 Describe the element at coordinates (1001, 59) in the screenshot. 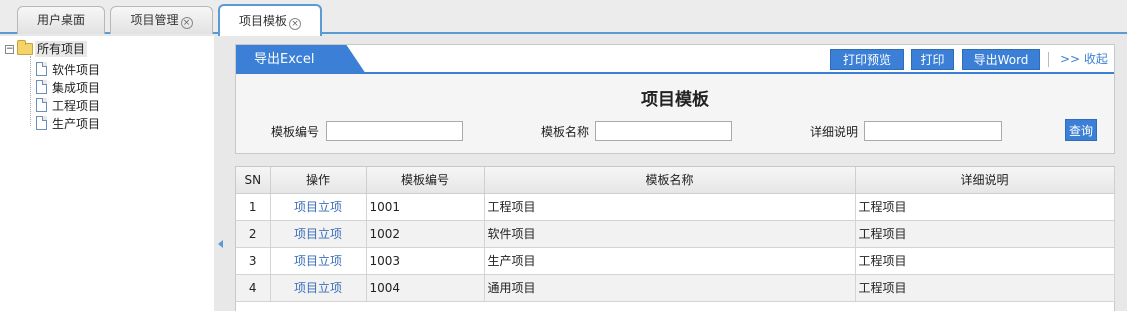

I see `export-word-button: 导出Word` at that location.